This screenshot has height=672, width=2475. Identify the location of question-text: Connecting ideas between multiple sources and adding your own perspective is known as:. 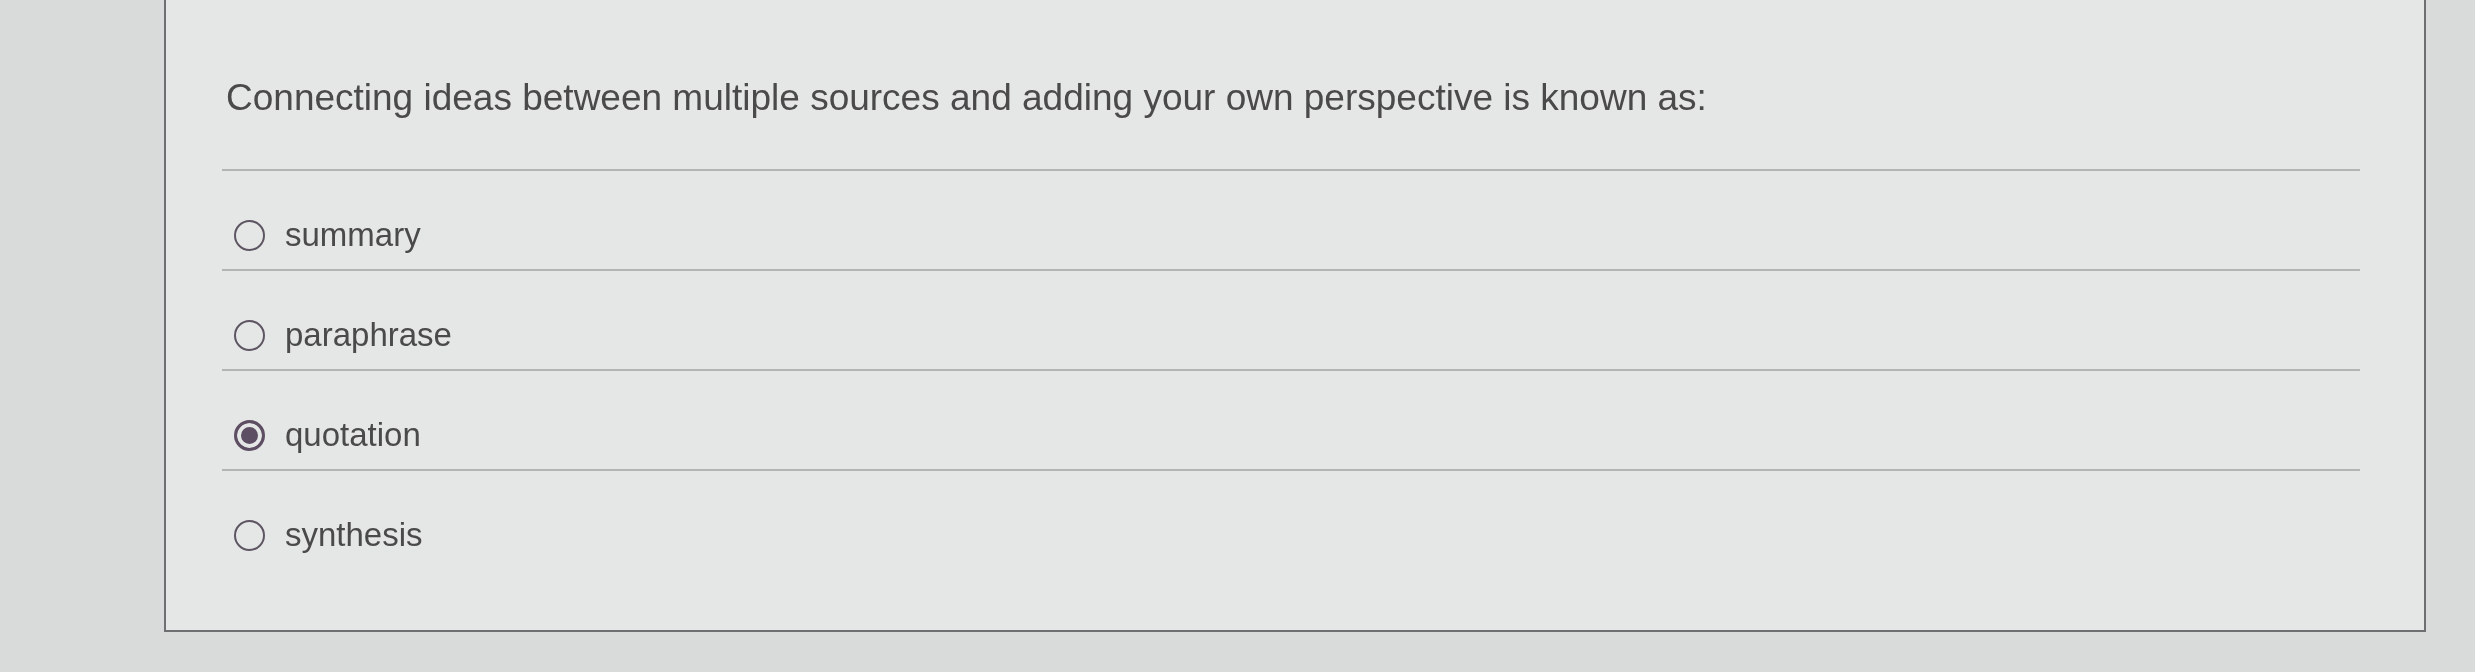
(967, 98).